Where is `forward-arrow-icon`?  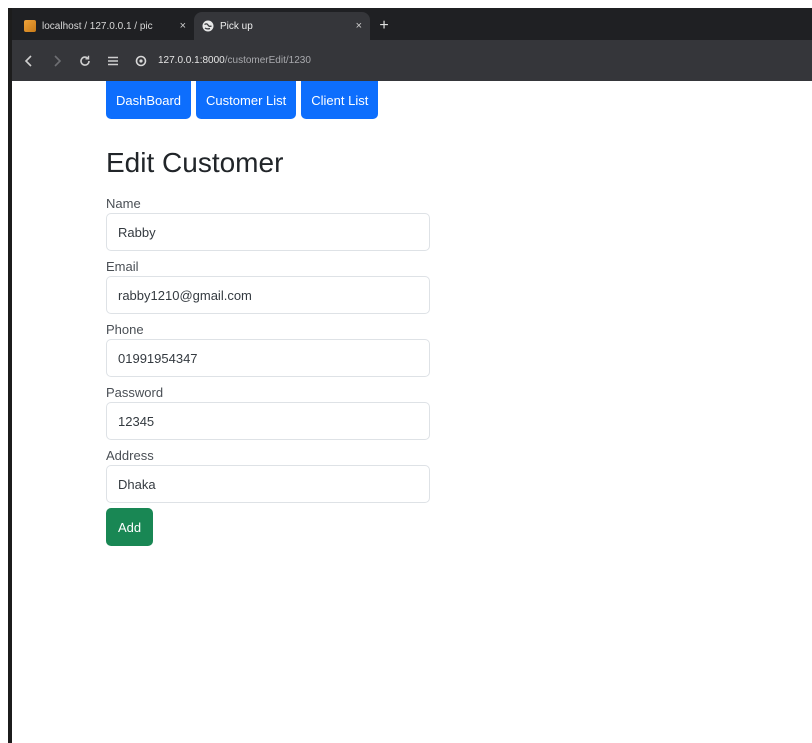 forward-arrow-icon is located at coordinates (58, 60).